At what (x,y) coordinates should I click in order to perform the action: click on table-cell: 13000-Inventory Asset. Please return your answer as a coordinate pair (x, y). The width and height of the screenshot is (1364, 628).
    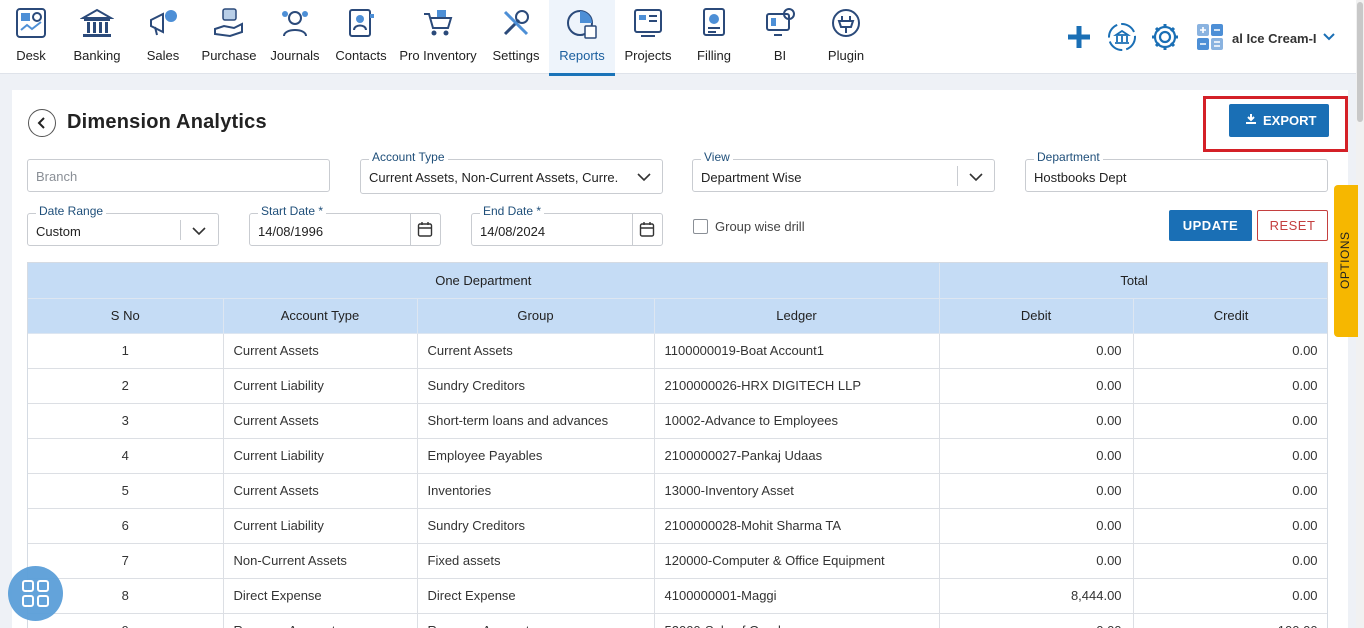
    Looking at the image, I should click on (797, 491).